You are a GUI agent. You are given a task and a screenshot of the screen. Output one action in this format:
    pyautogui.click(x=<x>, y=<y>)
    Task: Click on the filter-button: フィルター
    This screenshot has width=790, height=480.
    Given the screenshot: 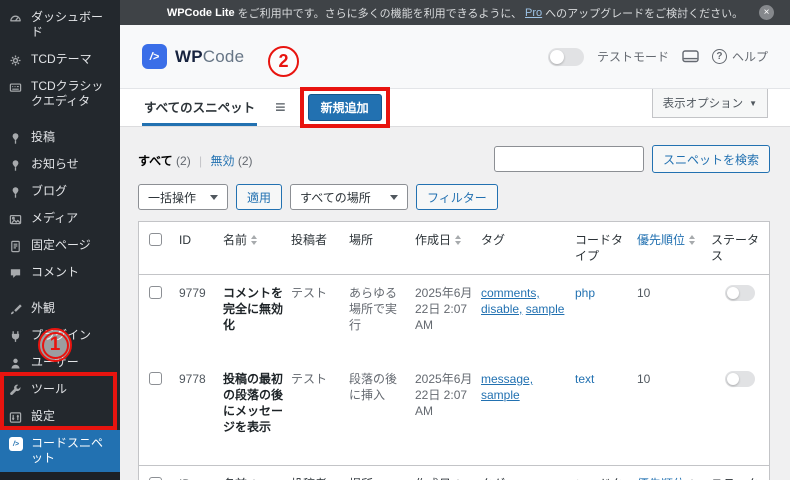 What is the action you would take?
    pyautogui.click(x=457, y=197)
    